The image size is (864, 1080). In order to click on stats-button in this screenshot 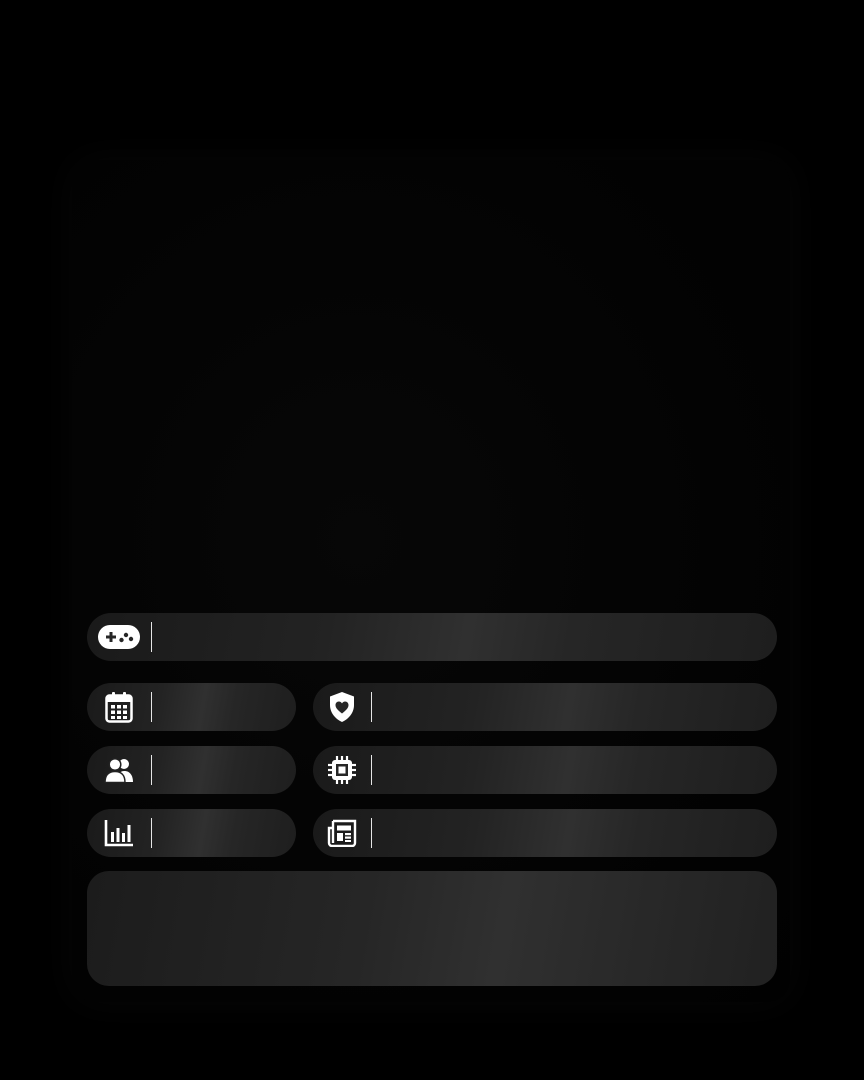, I will do `click(191, 833)`.